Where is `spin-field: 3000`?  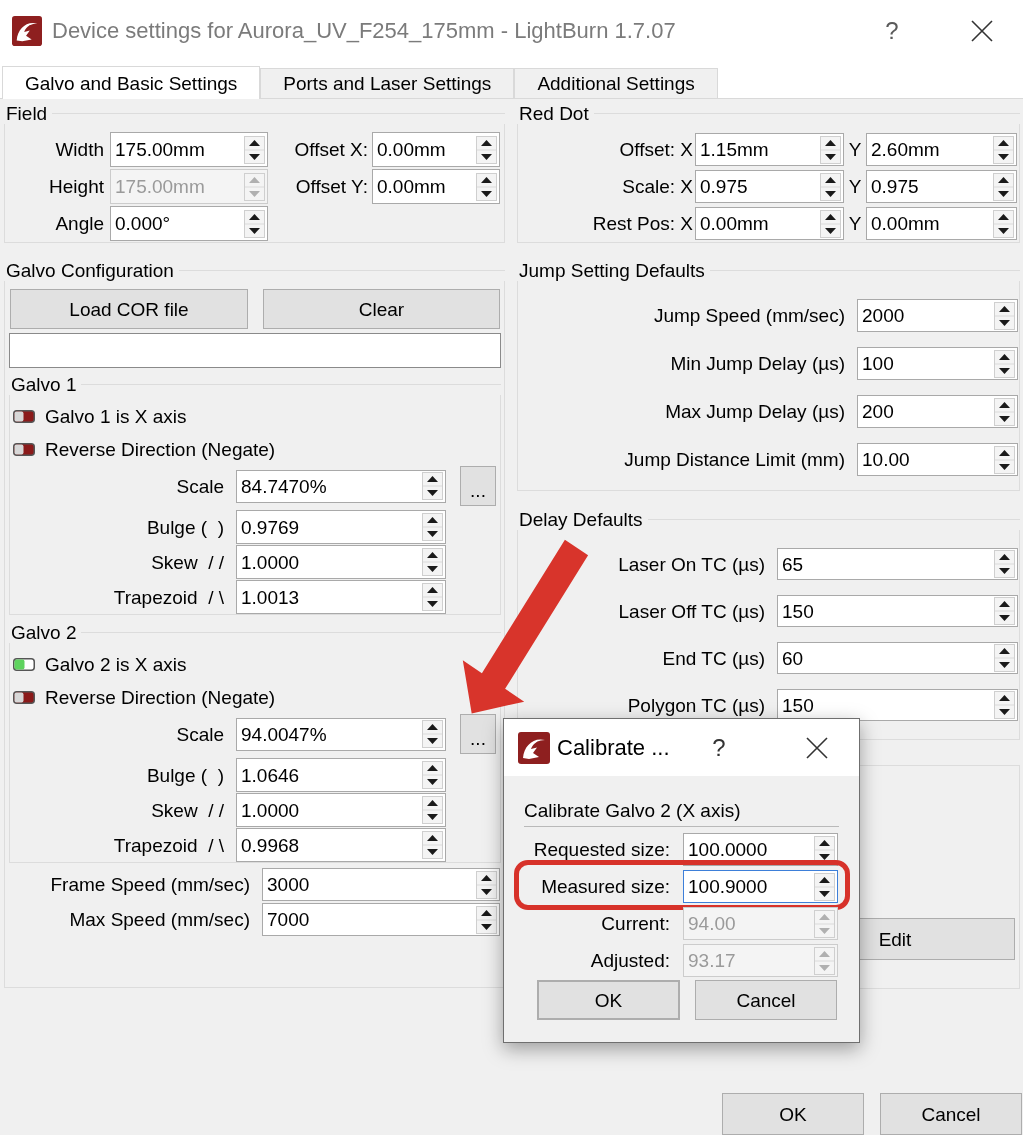
spin-field: 3000 is located at coordinates (381, 884).